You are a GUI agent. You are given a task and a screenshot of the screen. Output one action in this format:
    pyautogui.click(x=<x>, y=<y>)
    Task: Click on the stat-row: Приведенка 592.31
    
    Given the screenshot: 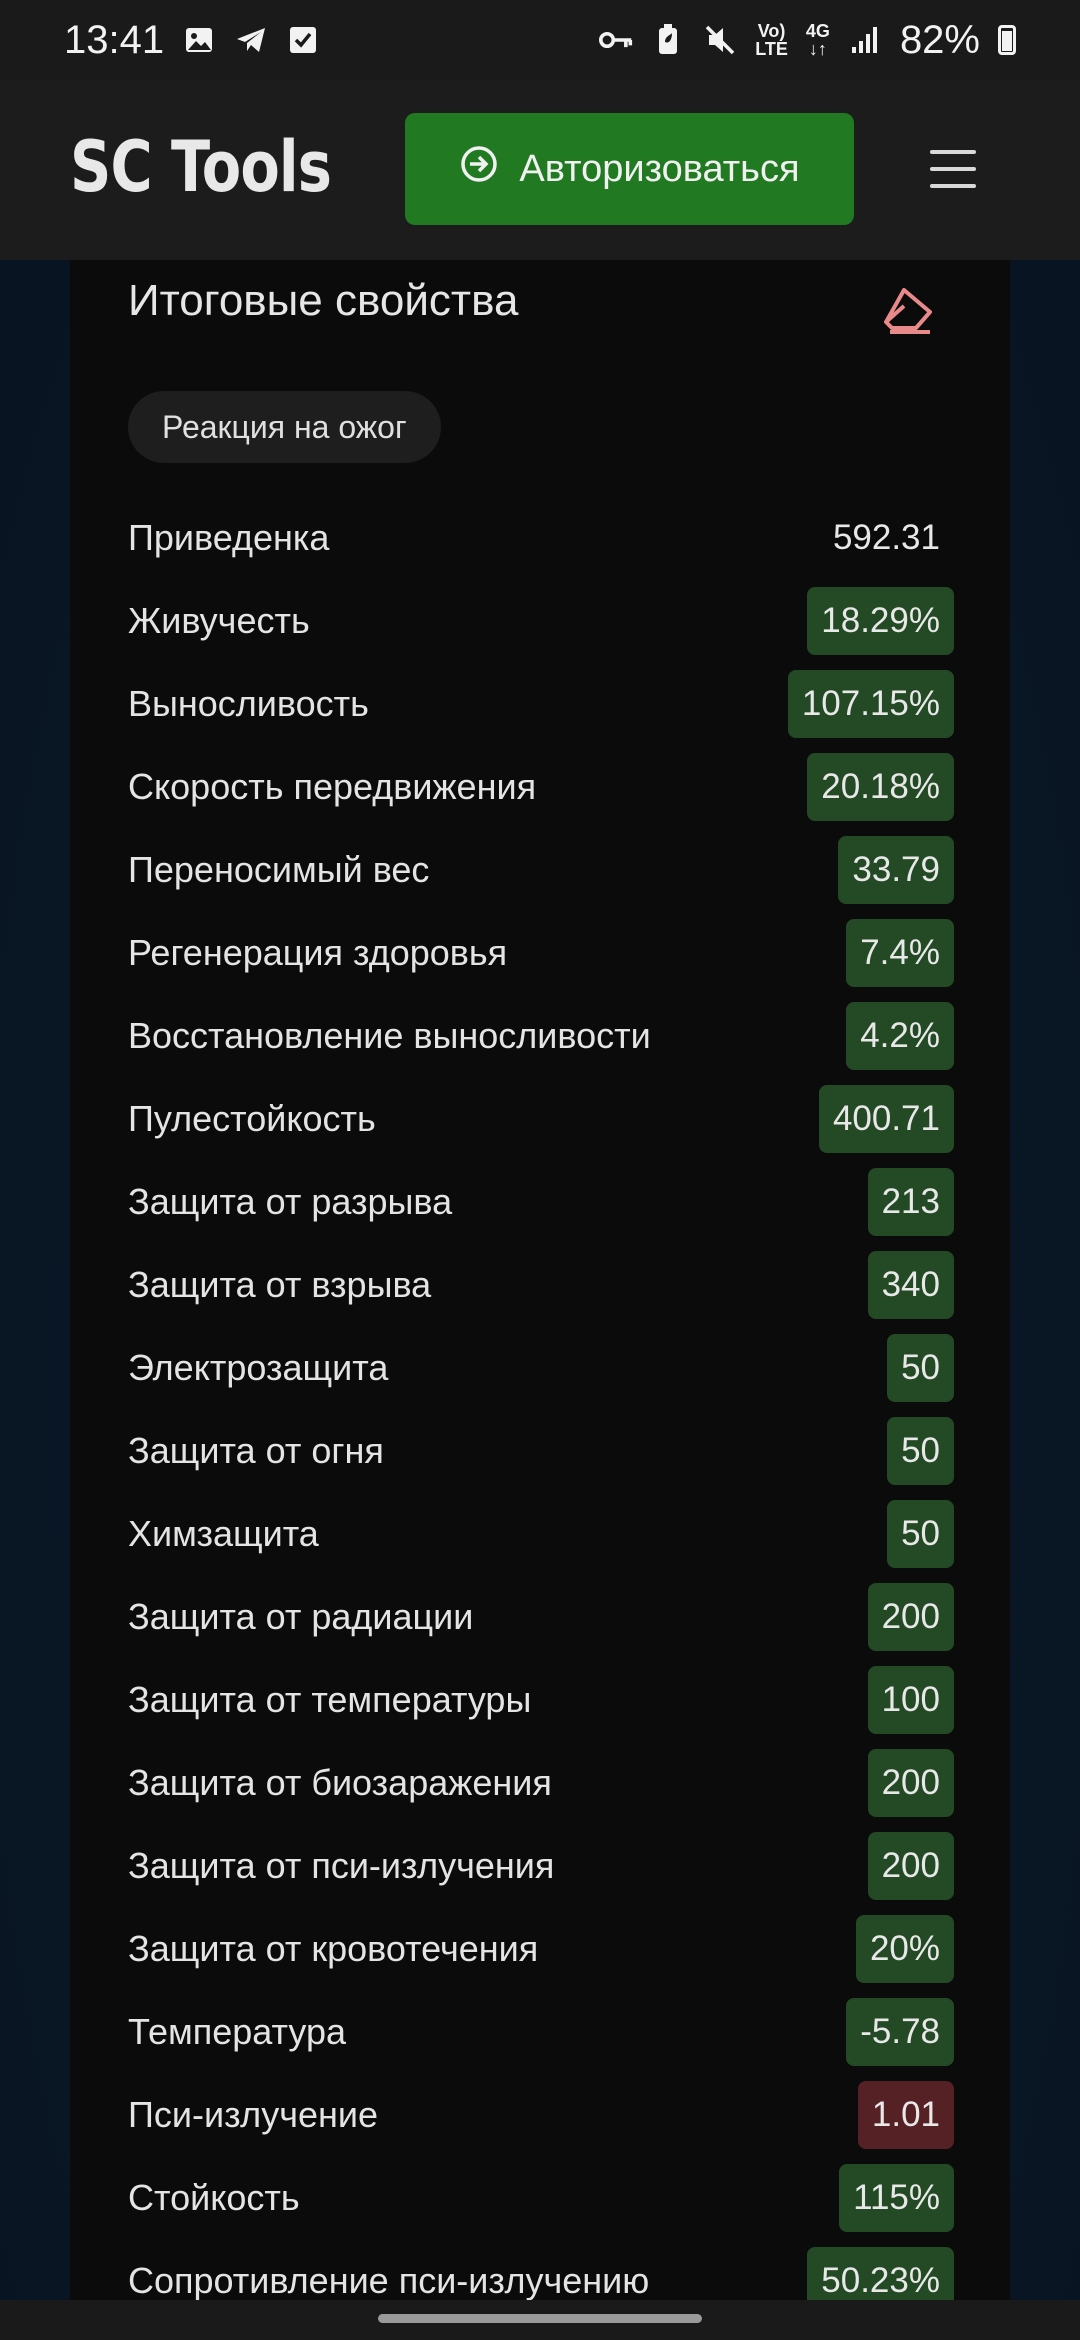 What is the action you would take?
    pyautogui.click(x=541, y=537)
    